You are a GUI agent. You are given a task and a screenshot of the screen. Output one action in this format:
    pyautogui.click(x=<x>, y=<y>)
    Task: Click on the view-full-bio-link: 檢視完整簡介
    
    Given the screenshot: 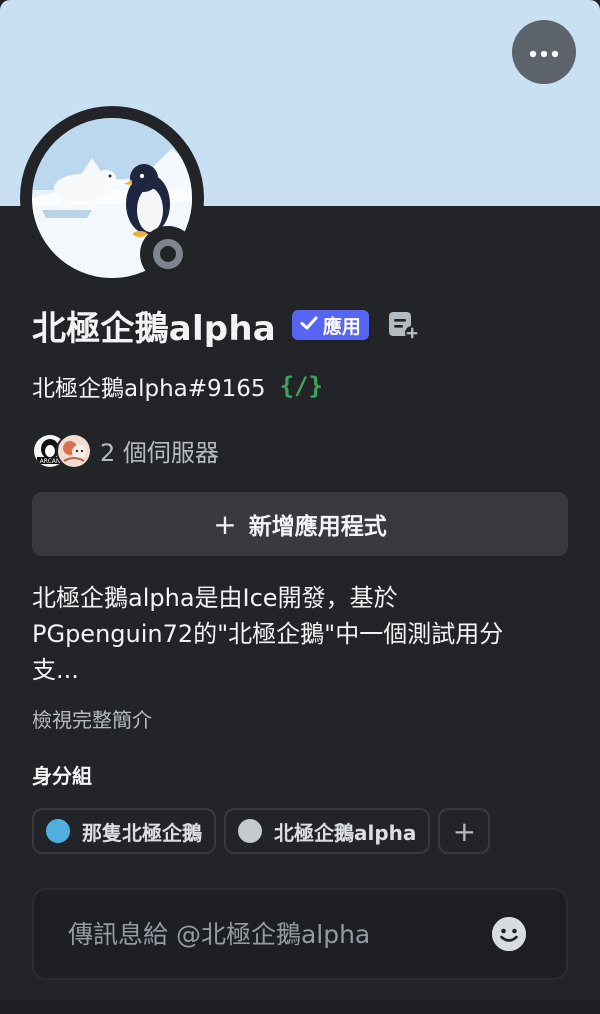 What is the action you would take?
    pyautogui.click(x=92, y=718)
    